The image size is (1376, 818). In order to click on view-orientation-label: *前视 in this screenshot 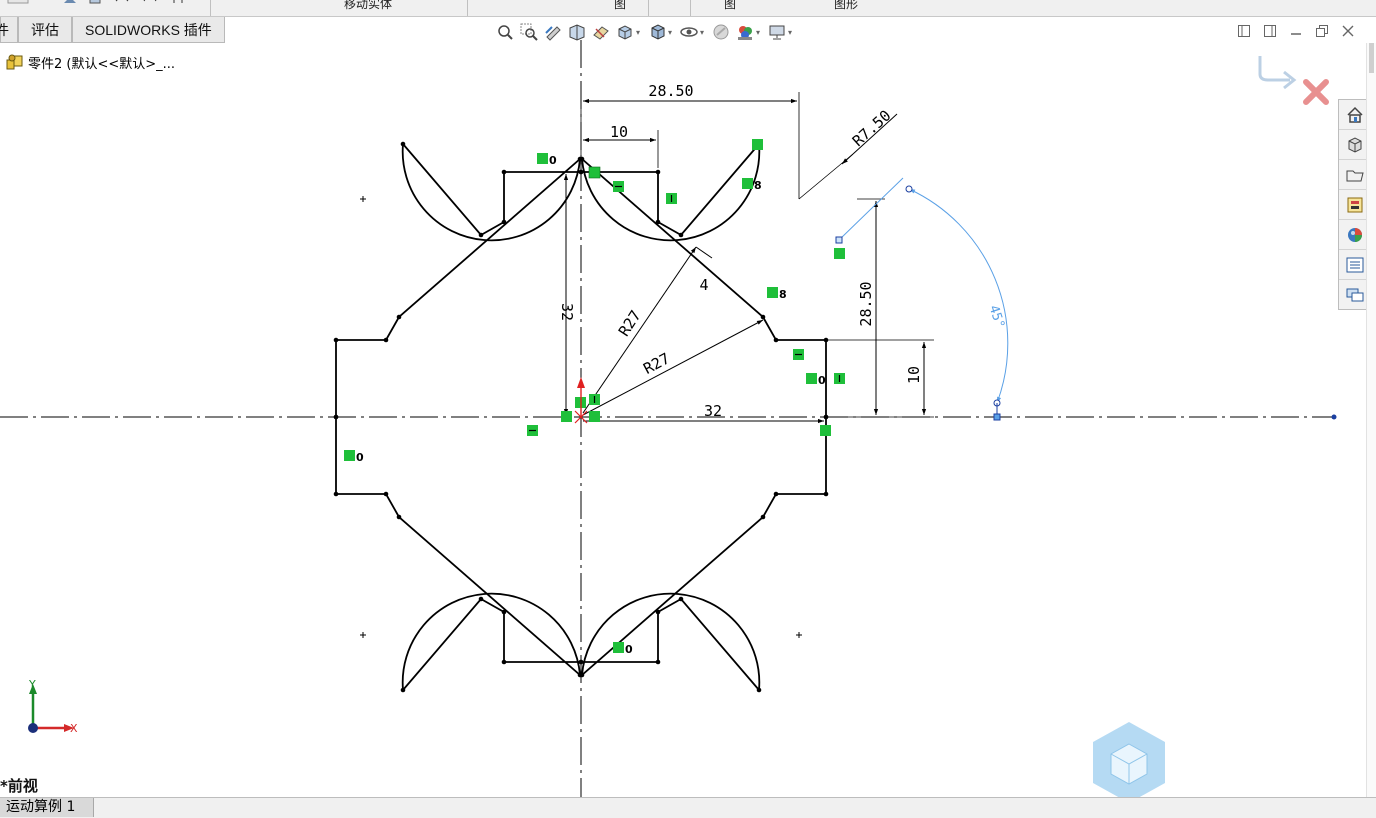, I will do `click(19, 786)`.